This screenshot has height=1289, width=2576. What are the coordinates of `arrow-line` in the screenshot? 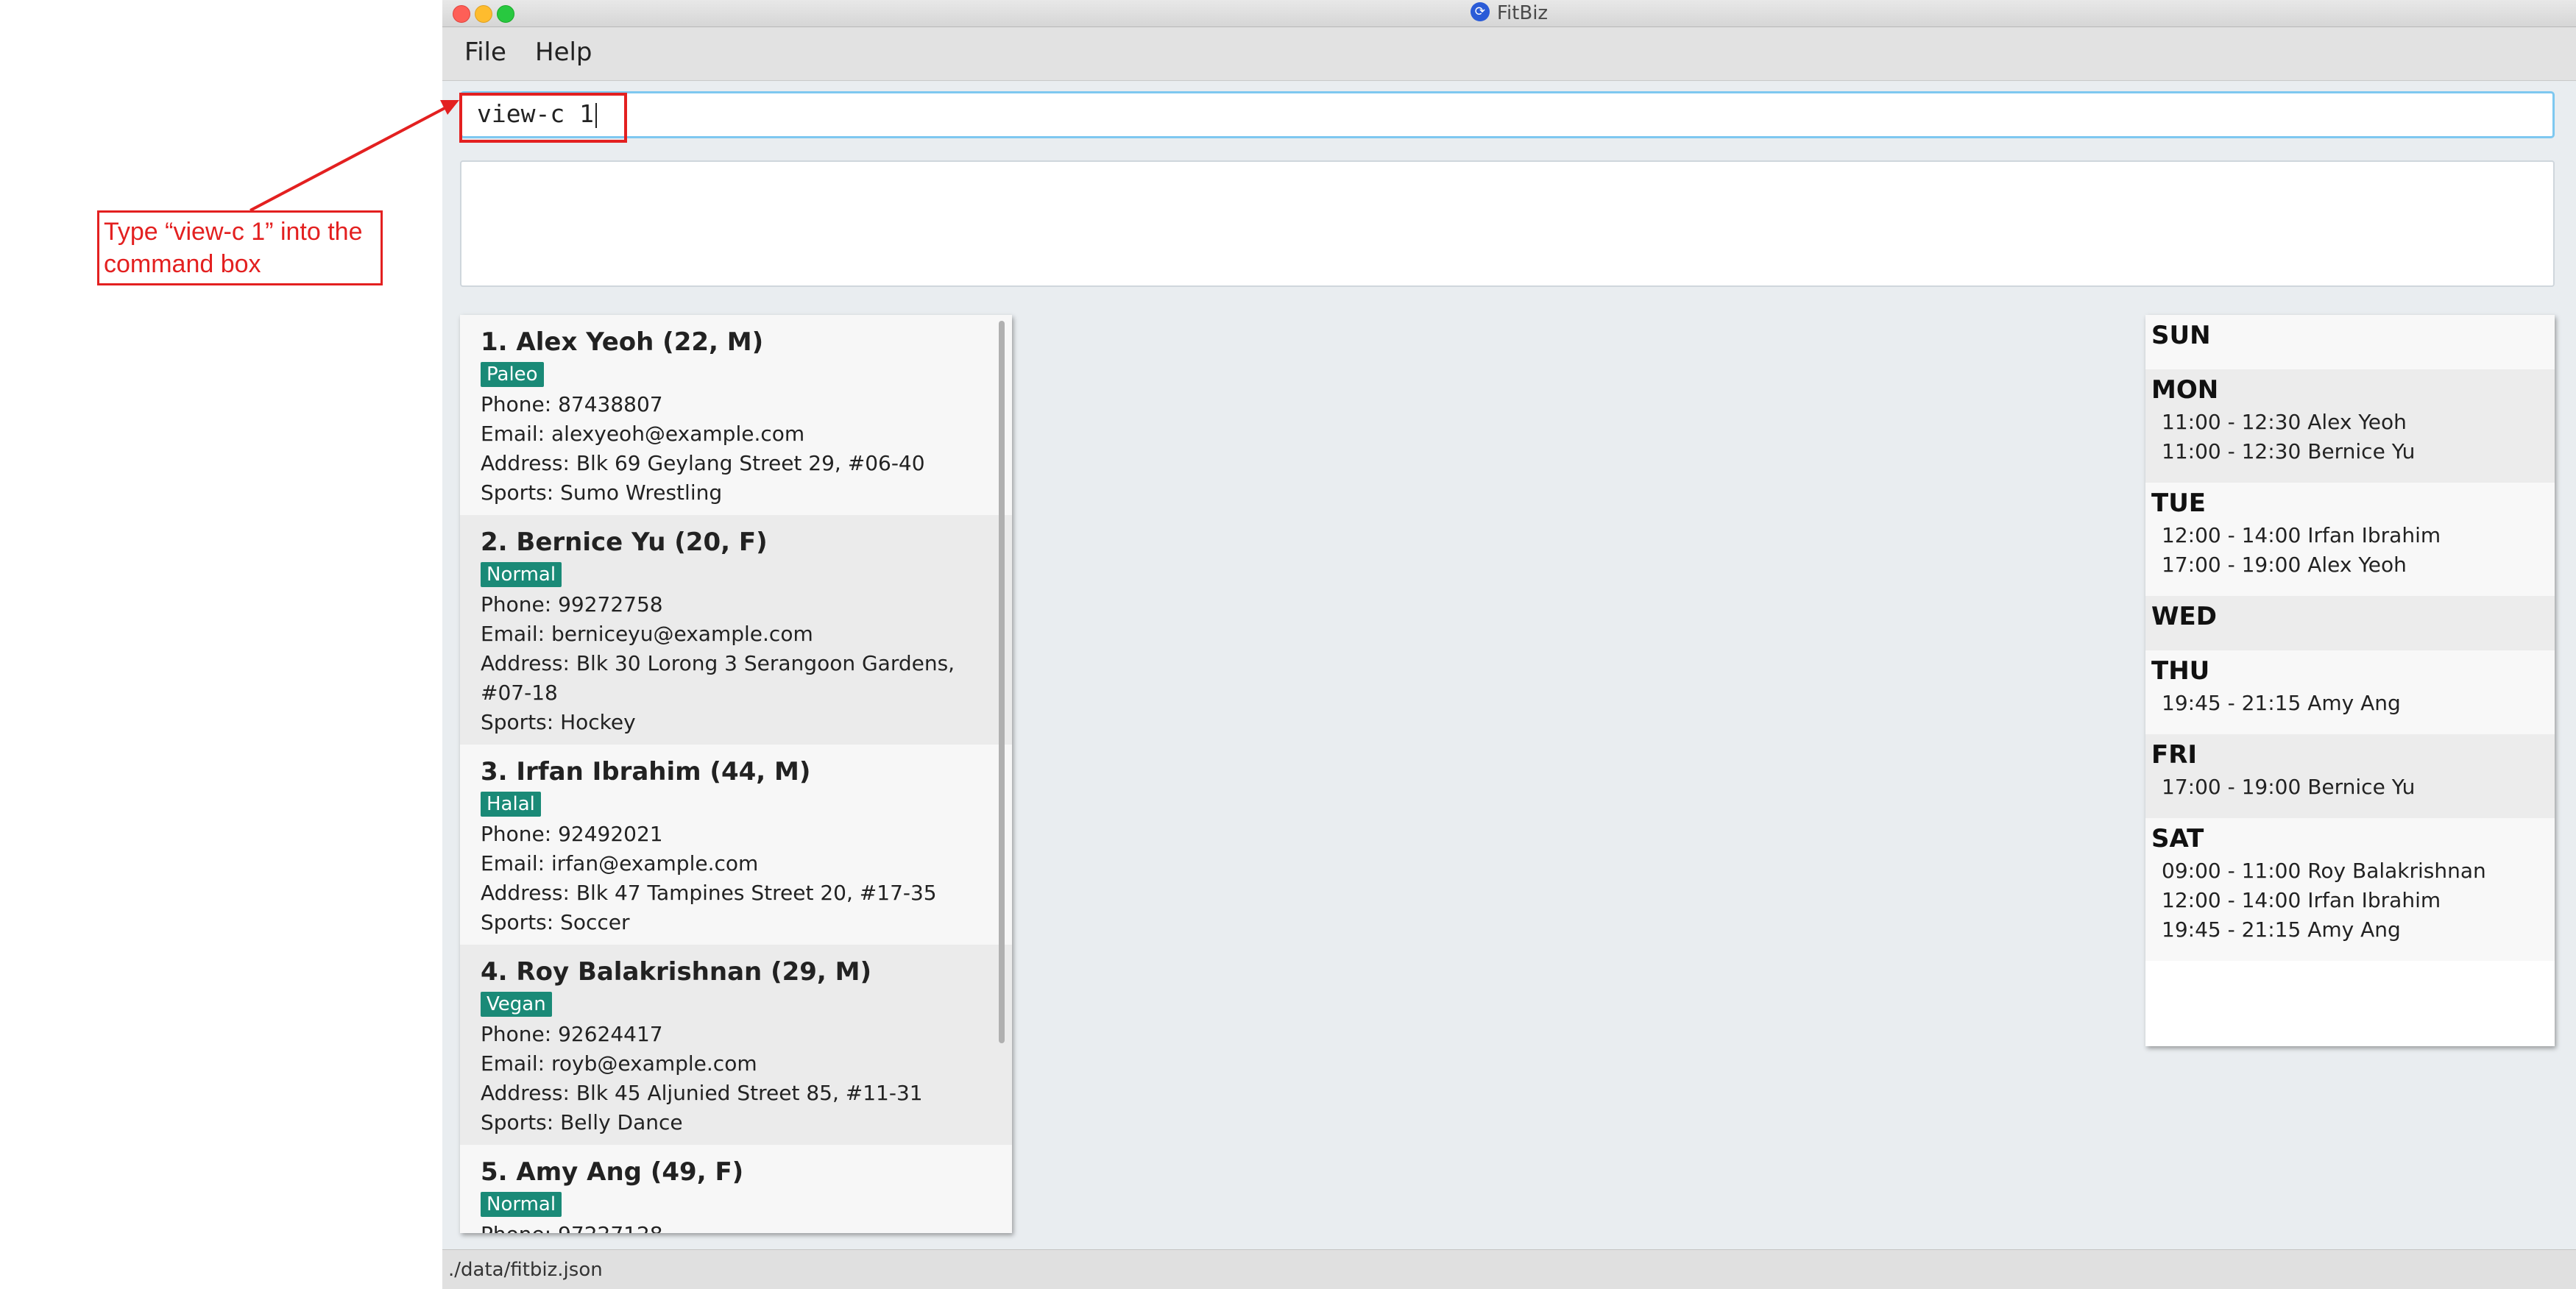 It's located at (348, 159).